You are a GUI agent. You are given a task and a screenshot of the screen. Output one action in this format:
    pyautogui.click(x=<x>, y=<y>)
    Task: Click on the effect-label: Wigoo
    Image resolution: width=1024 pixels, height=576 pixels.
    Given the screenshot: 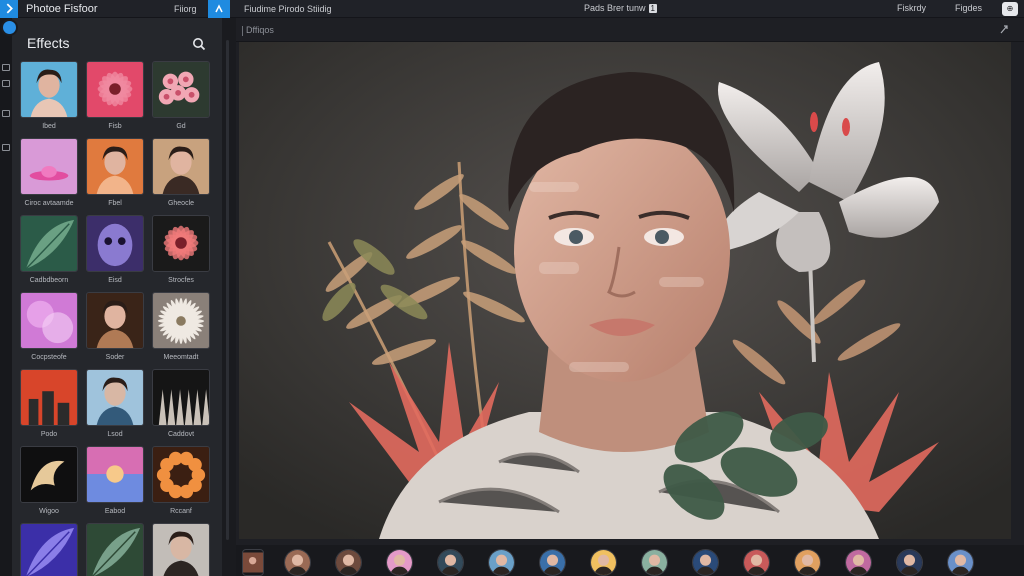 What is the action you would take?
    pyautogui.click(x=49, y=511)
    